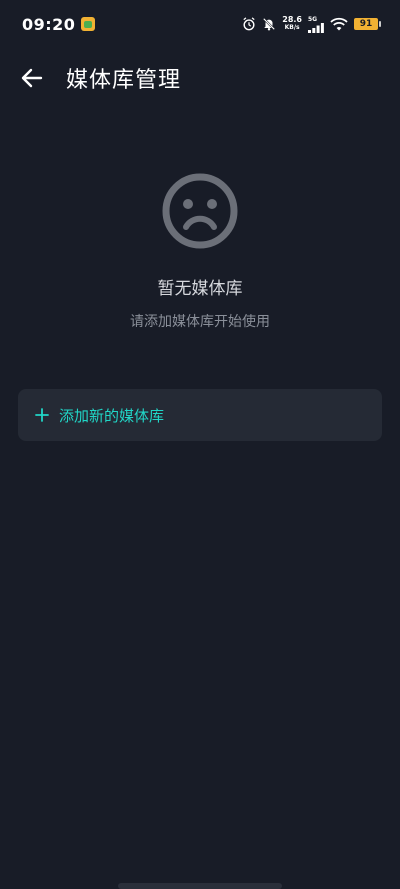 The width and height of the screenshot is (400, 889). Describe the element at coordinates (292, 19) in the screenshot. I see `net-speed-value: 28.6` at that location.